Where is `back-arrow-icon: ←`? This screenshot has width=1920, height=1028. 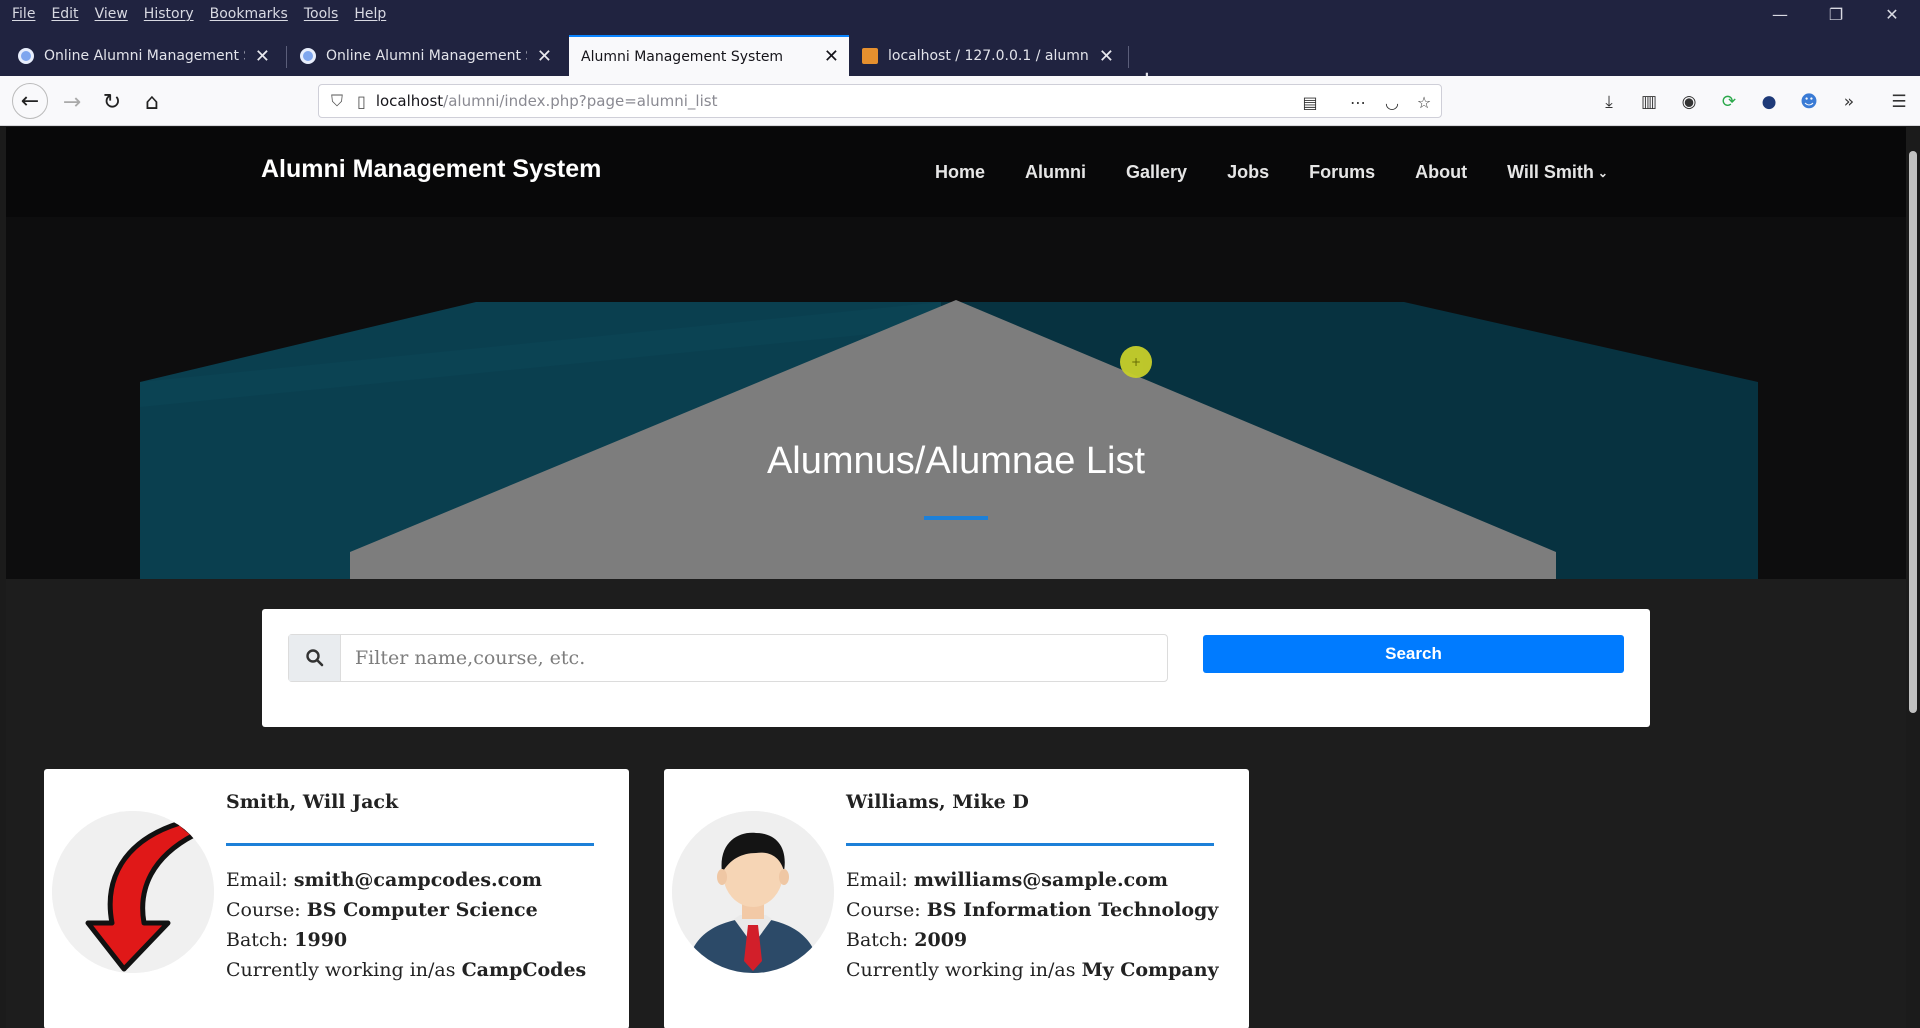 back-arrow-icon: ← is located at coordinates (30, 101).